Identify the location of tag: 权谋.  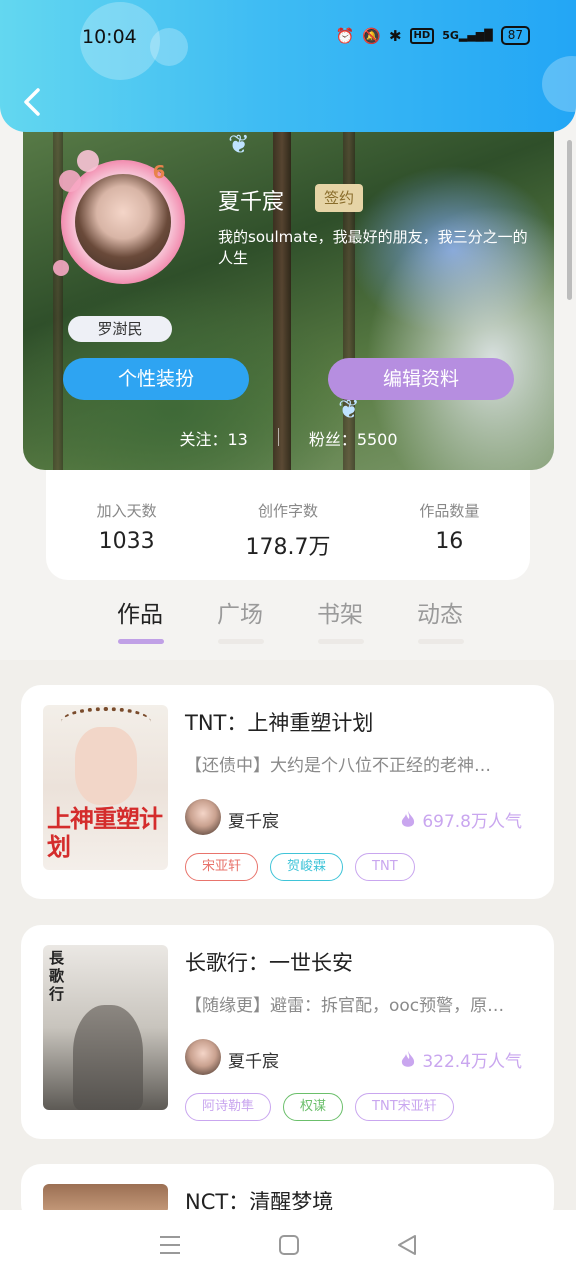
(313, 1107).